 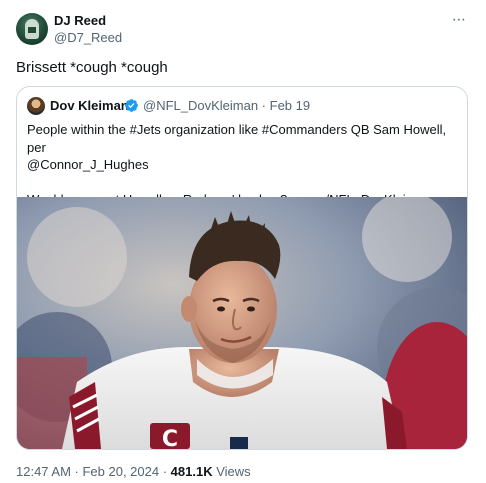 I want to click on quote-author-handle: @NFL_DovKleiman · Feb 19, so click(x=226, y=106).